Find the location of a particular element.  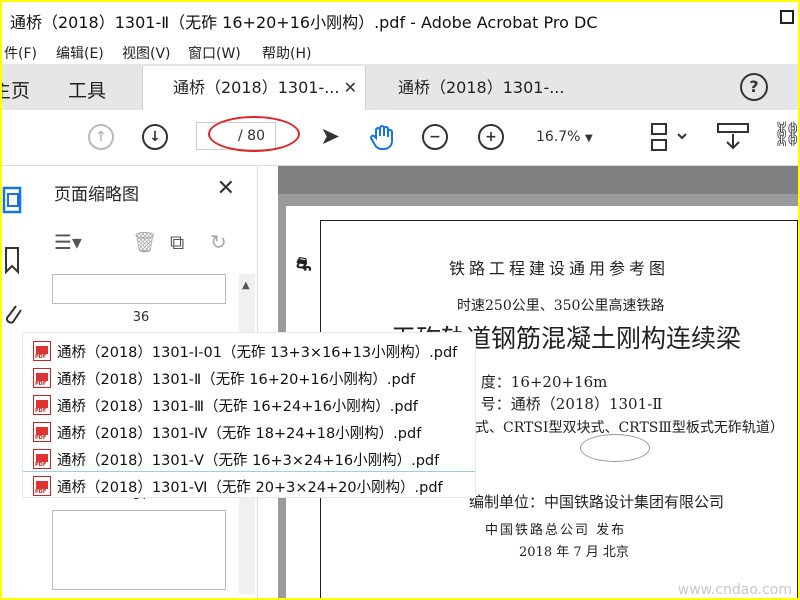

previous-page-icon: ↑ is located at coordinates (101, 137).